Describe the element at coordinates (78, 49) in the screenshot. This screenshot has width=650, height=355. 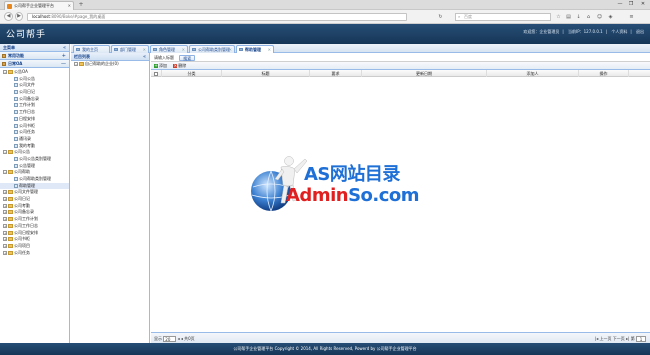
I see `home-icon` at that location.